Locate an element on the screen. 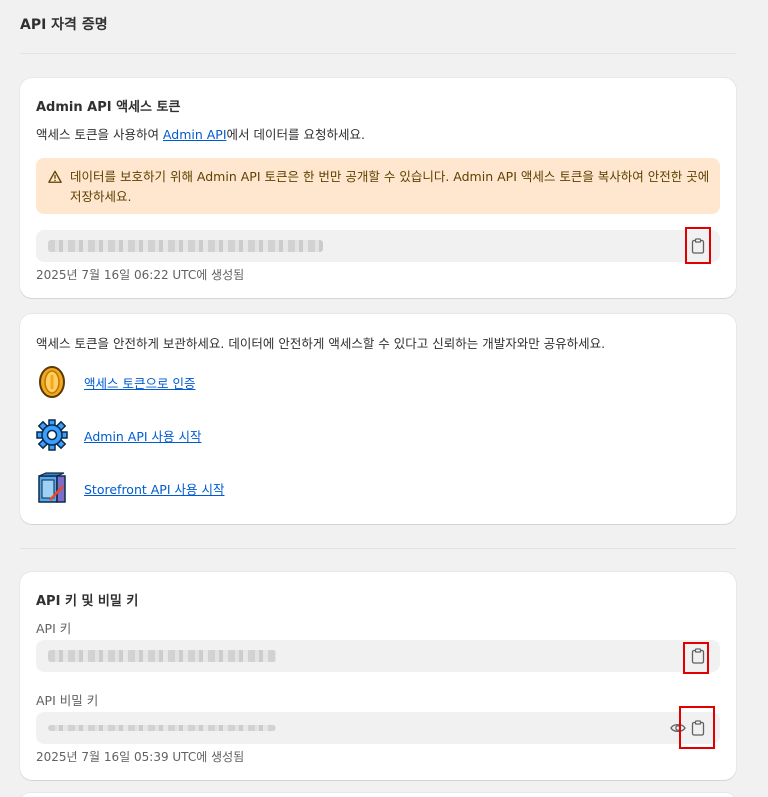  token-field is located at coordinates (378, 246).